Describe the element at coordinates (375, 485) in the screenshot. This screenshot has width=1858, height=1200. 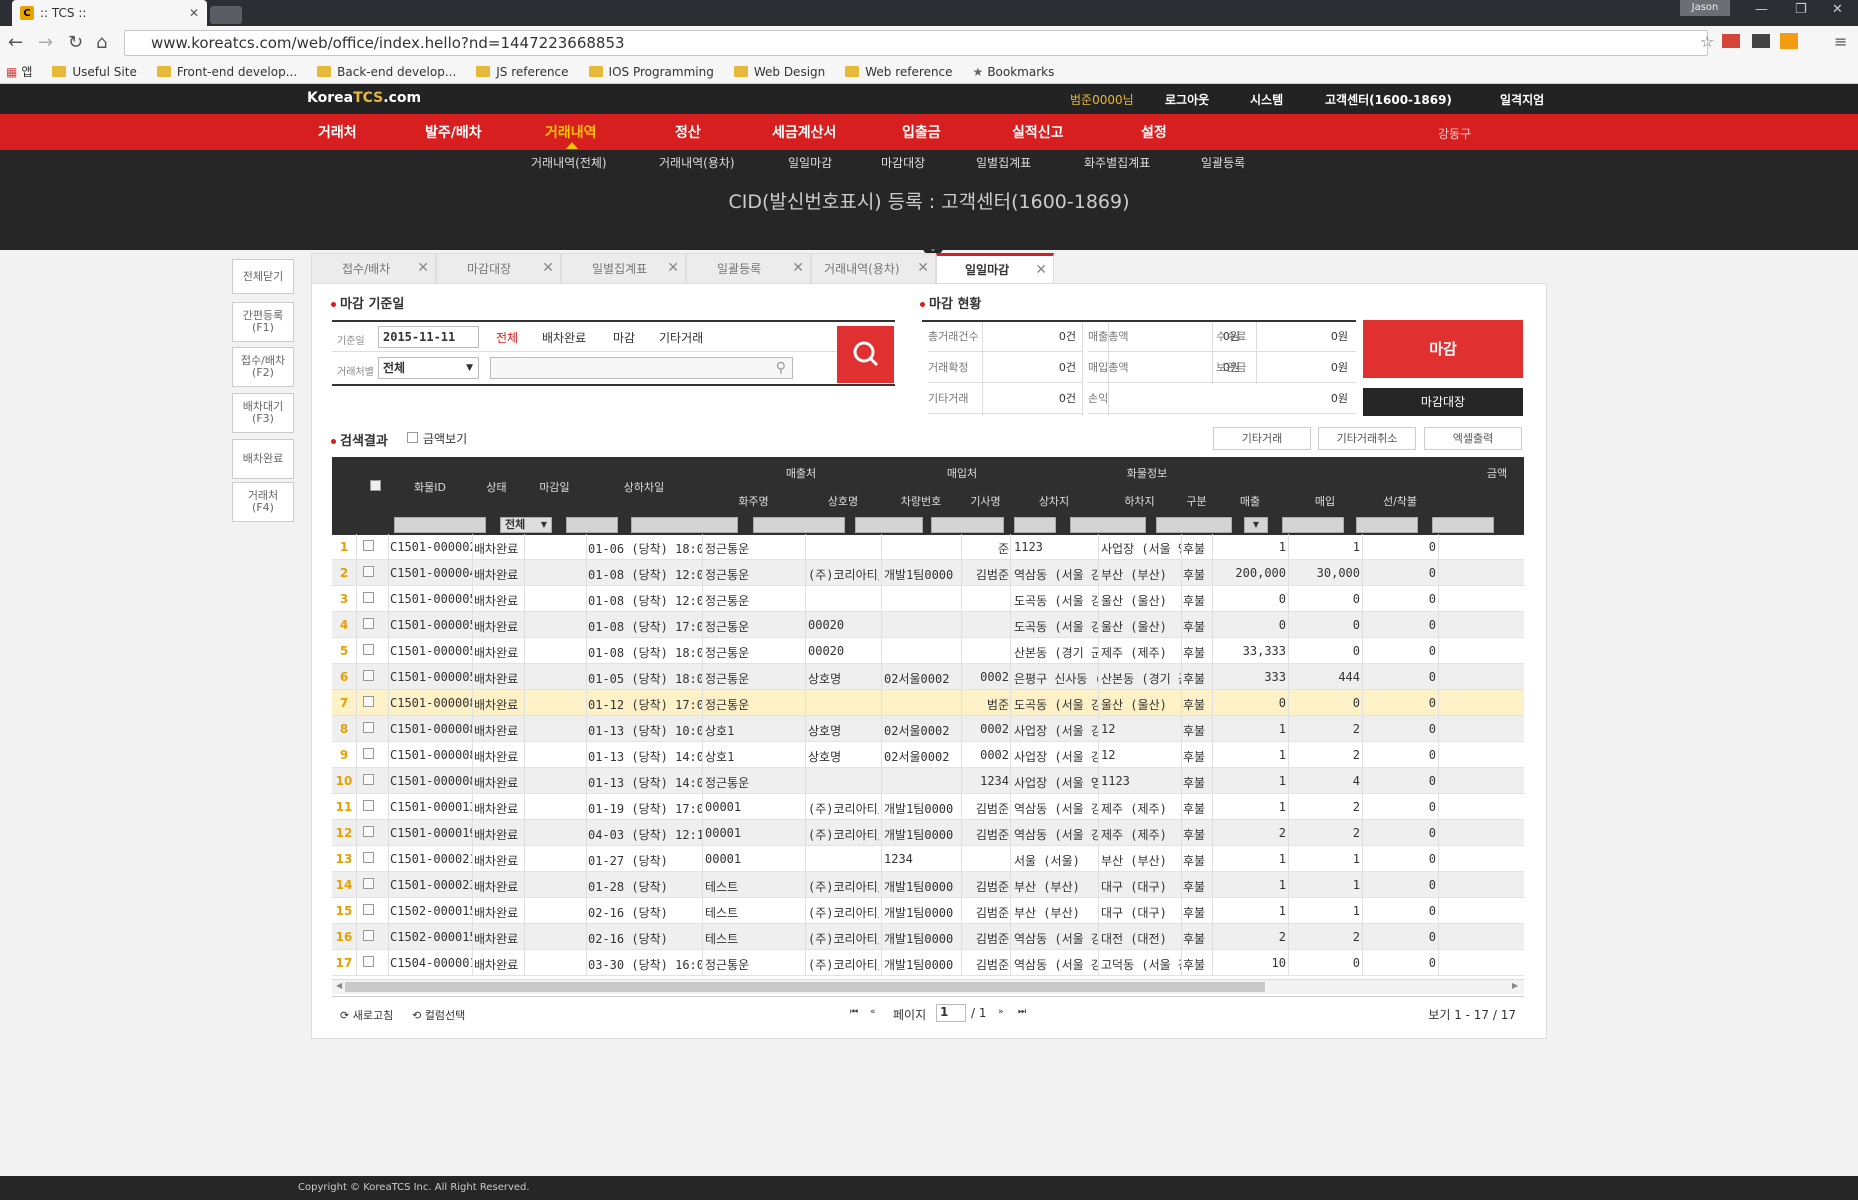
I see `select-all-checkbox` at that location.